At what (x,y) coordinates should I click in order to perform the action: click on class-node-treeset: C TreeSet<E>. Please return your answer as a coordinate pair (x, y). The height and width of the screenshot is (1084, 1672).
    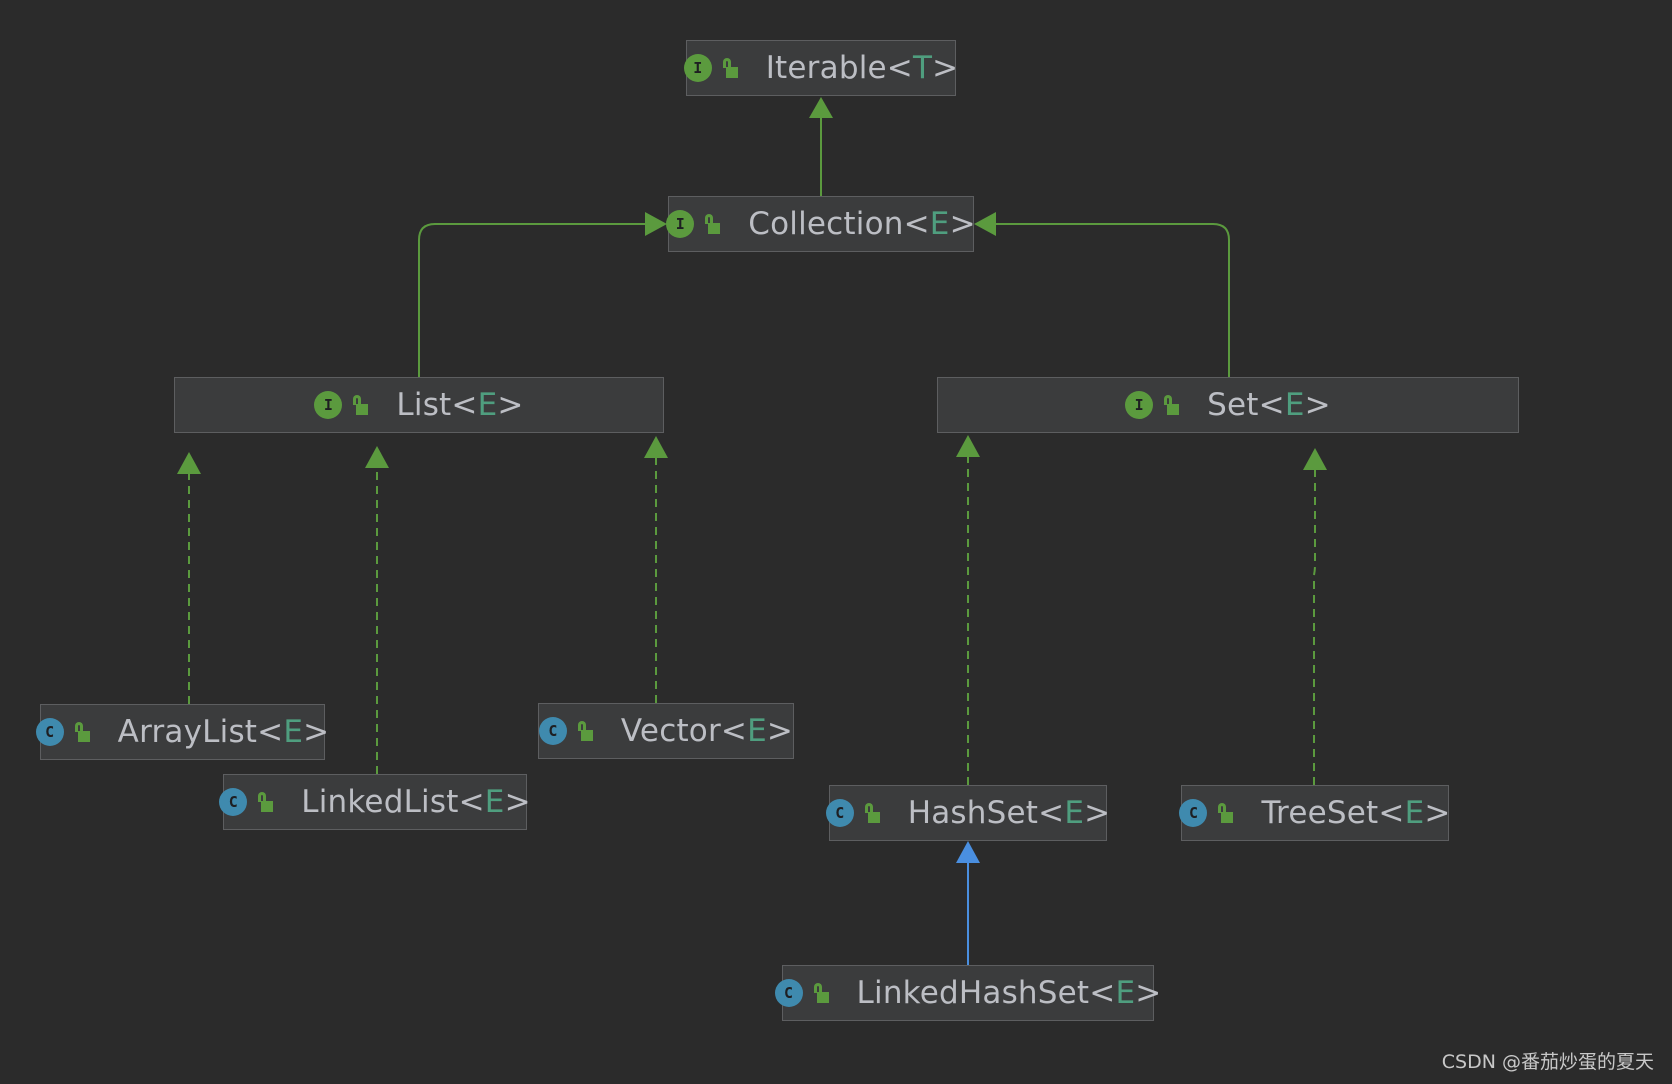
    Looking at the image, I should click on (1315, 813).